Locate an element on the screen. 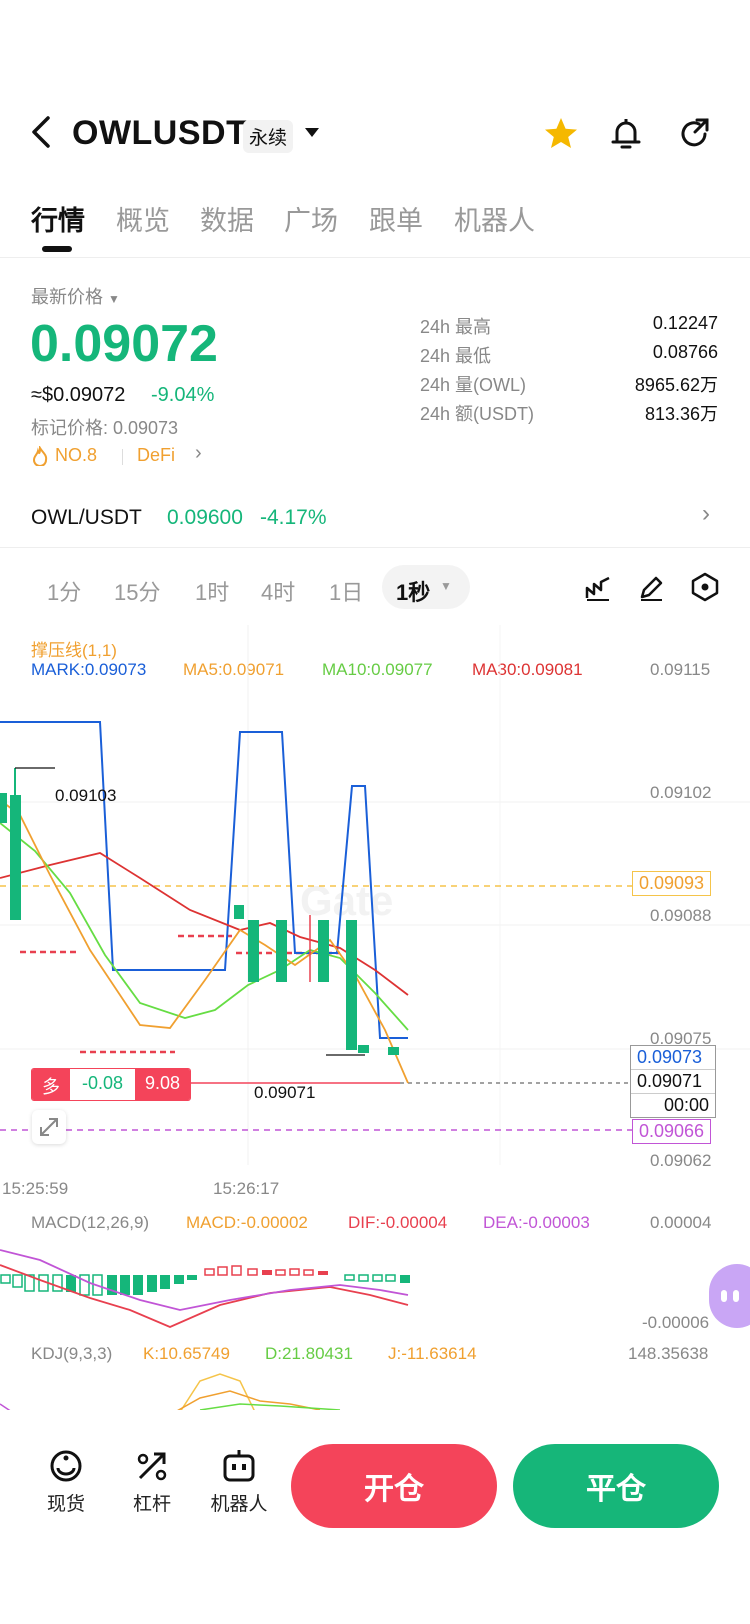  symbol-title: OWLUSDT is located at coordinates (159, 133).